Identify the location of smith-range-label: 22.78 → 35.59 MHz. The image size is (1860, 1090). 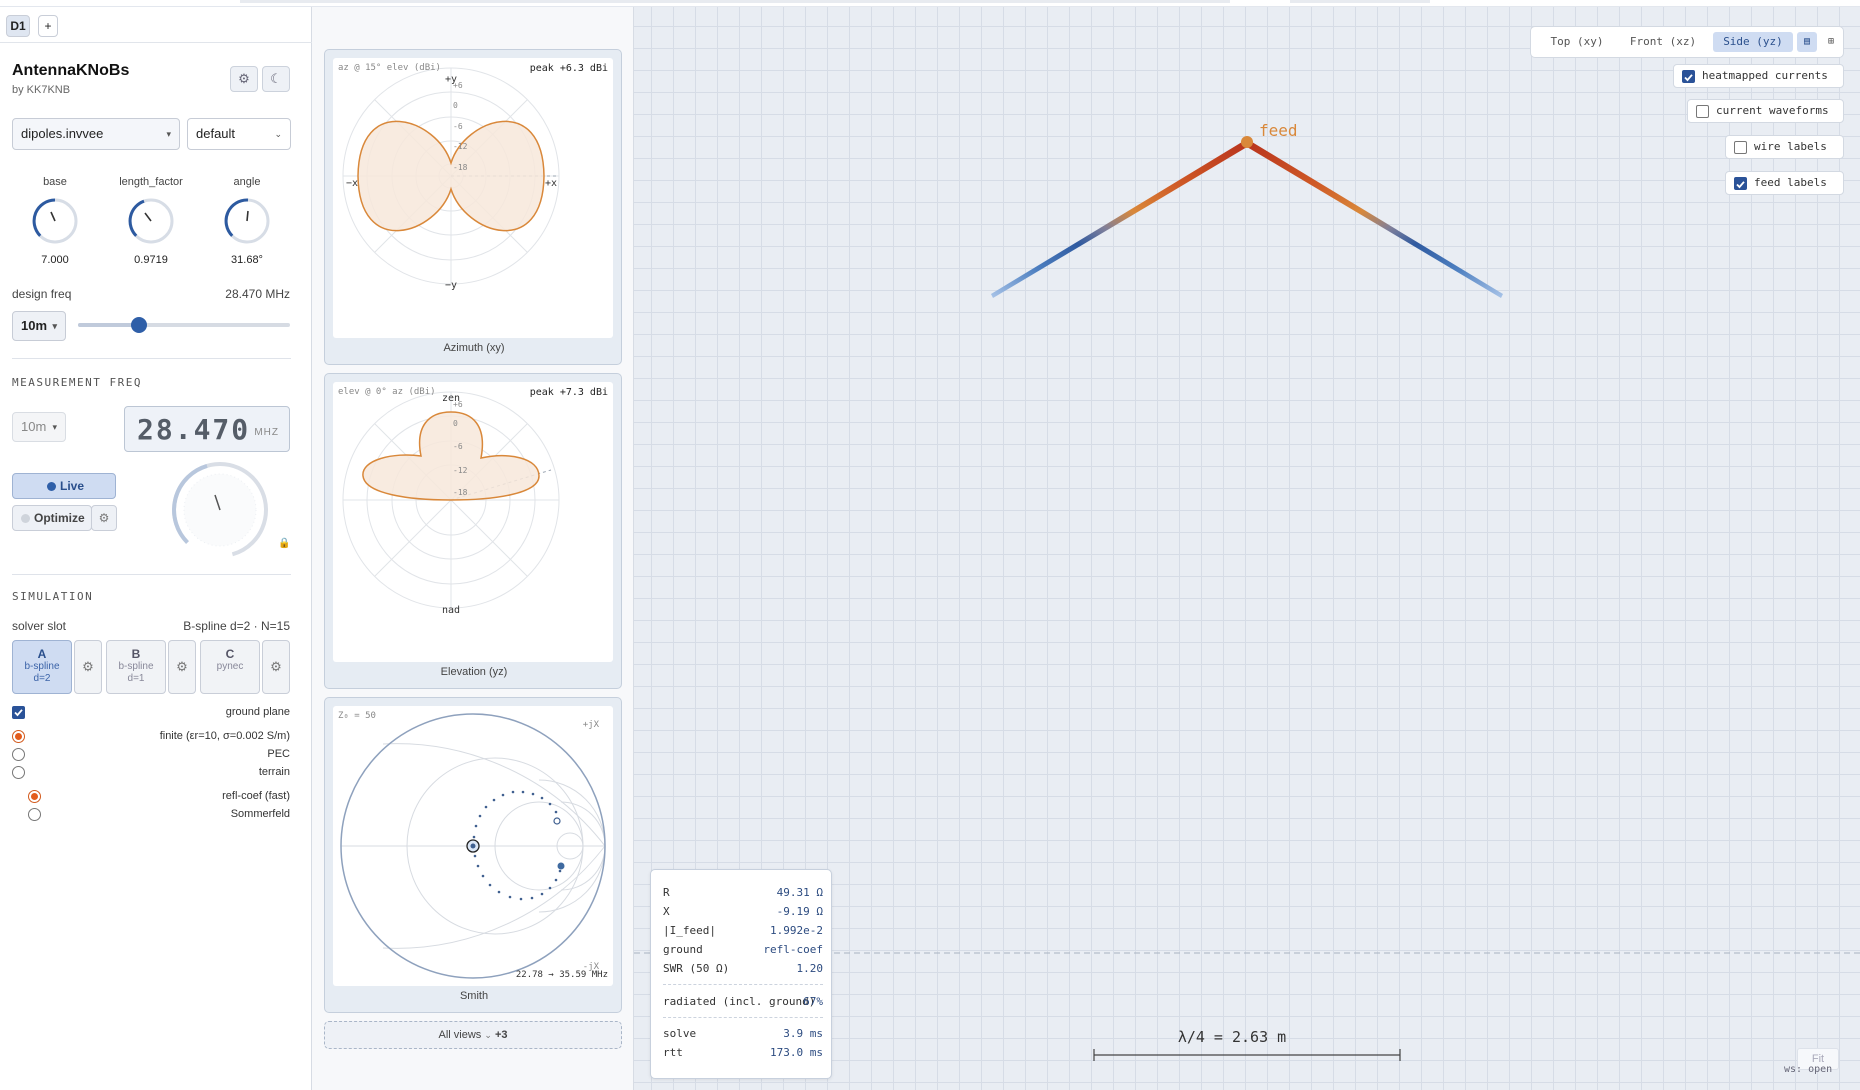
(561, 975).